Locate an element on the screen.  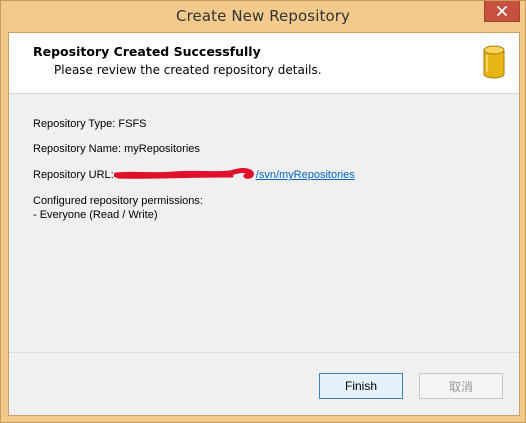
redaction-scribble is located at coordinates (184, 173).